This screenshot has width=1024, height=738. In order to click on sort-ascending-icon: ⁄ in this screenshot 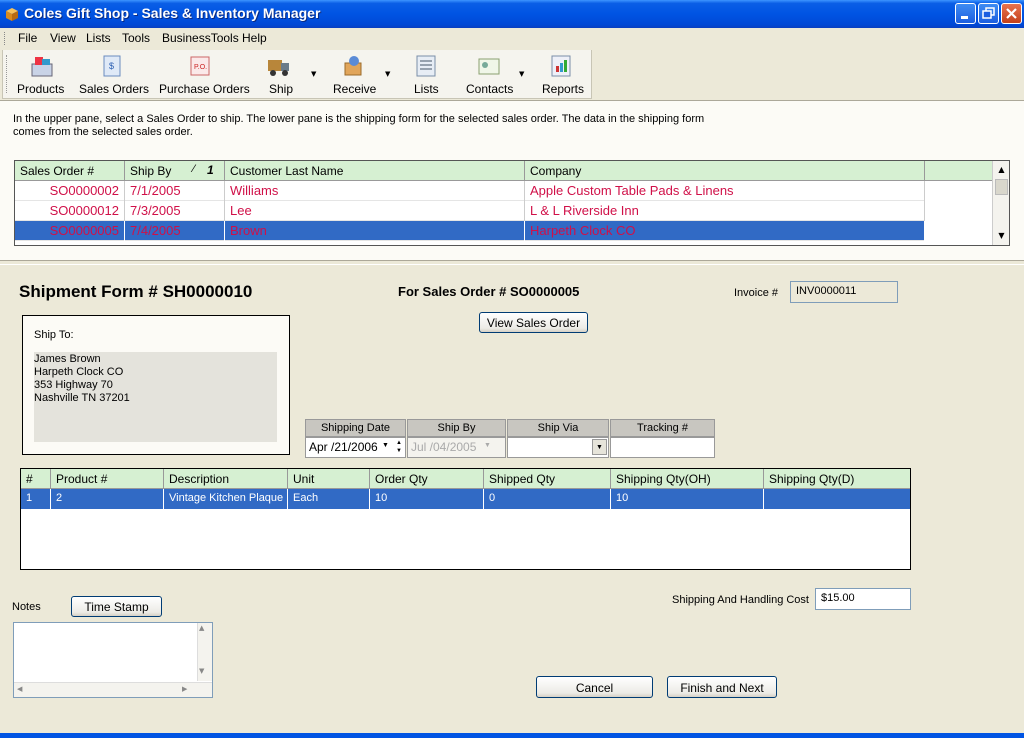, I will do `click(194, 169)`.